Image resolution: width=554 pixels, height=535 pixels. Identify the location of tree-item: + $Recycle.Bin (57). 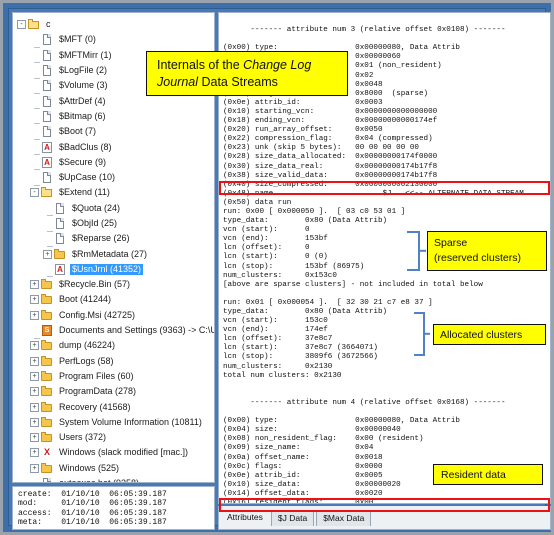
(115, 284).